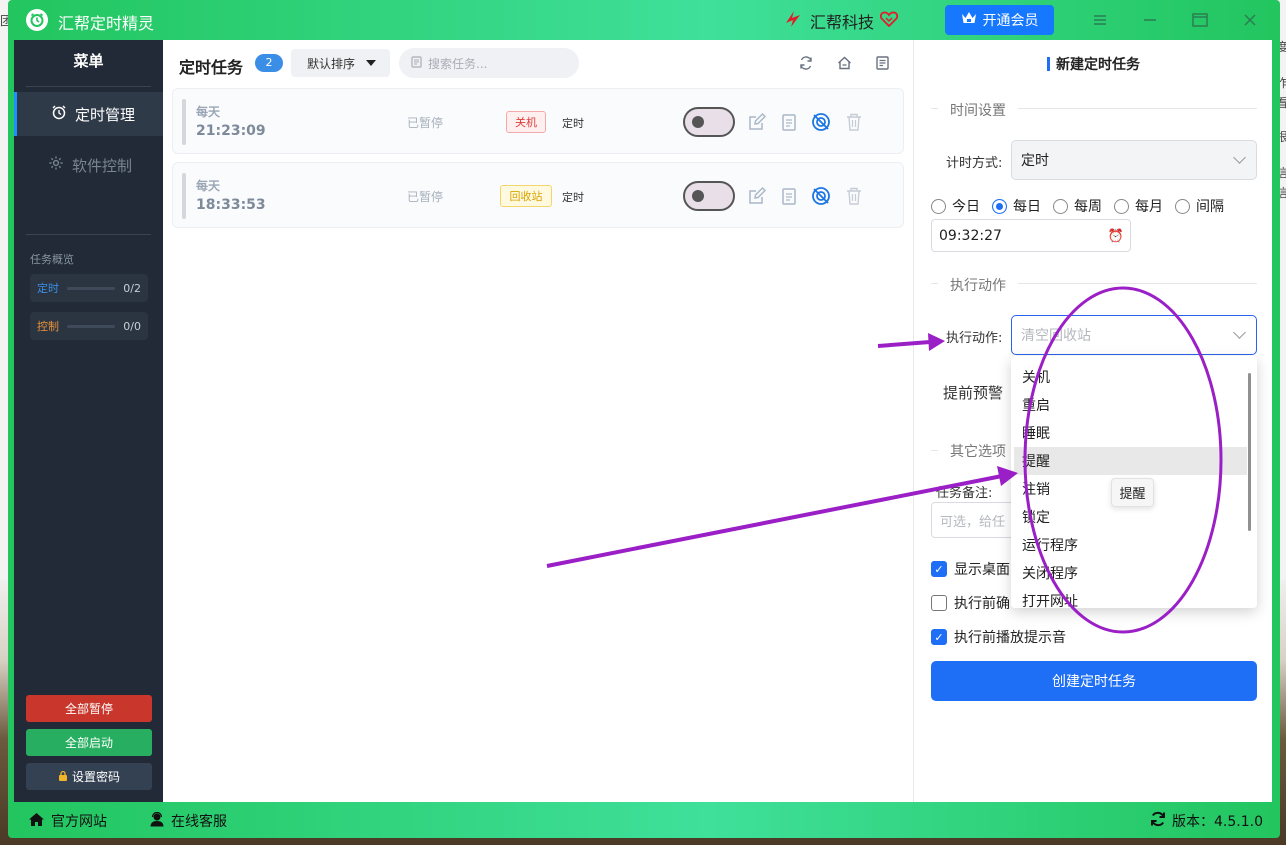 The width and height of the screenshot is (1286, 845). Describe the element at coordinates (806, 63) in the screenshot. I see `refresh-icon` at that location.